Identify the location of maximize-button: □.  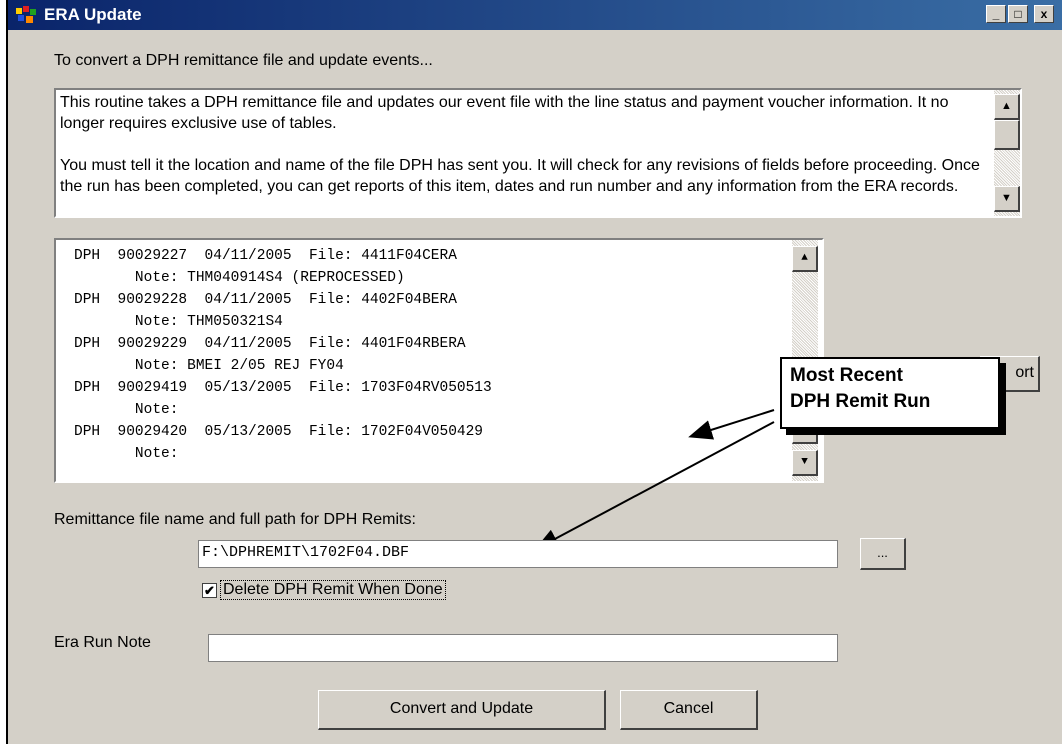
(1018, 14).